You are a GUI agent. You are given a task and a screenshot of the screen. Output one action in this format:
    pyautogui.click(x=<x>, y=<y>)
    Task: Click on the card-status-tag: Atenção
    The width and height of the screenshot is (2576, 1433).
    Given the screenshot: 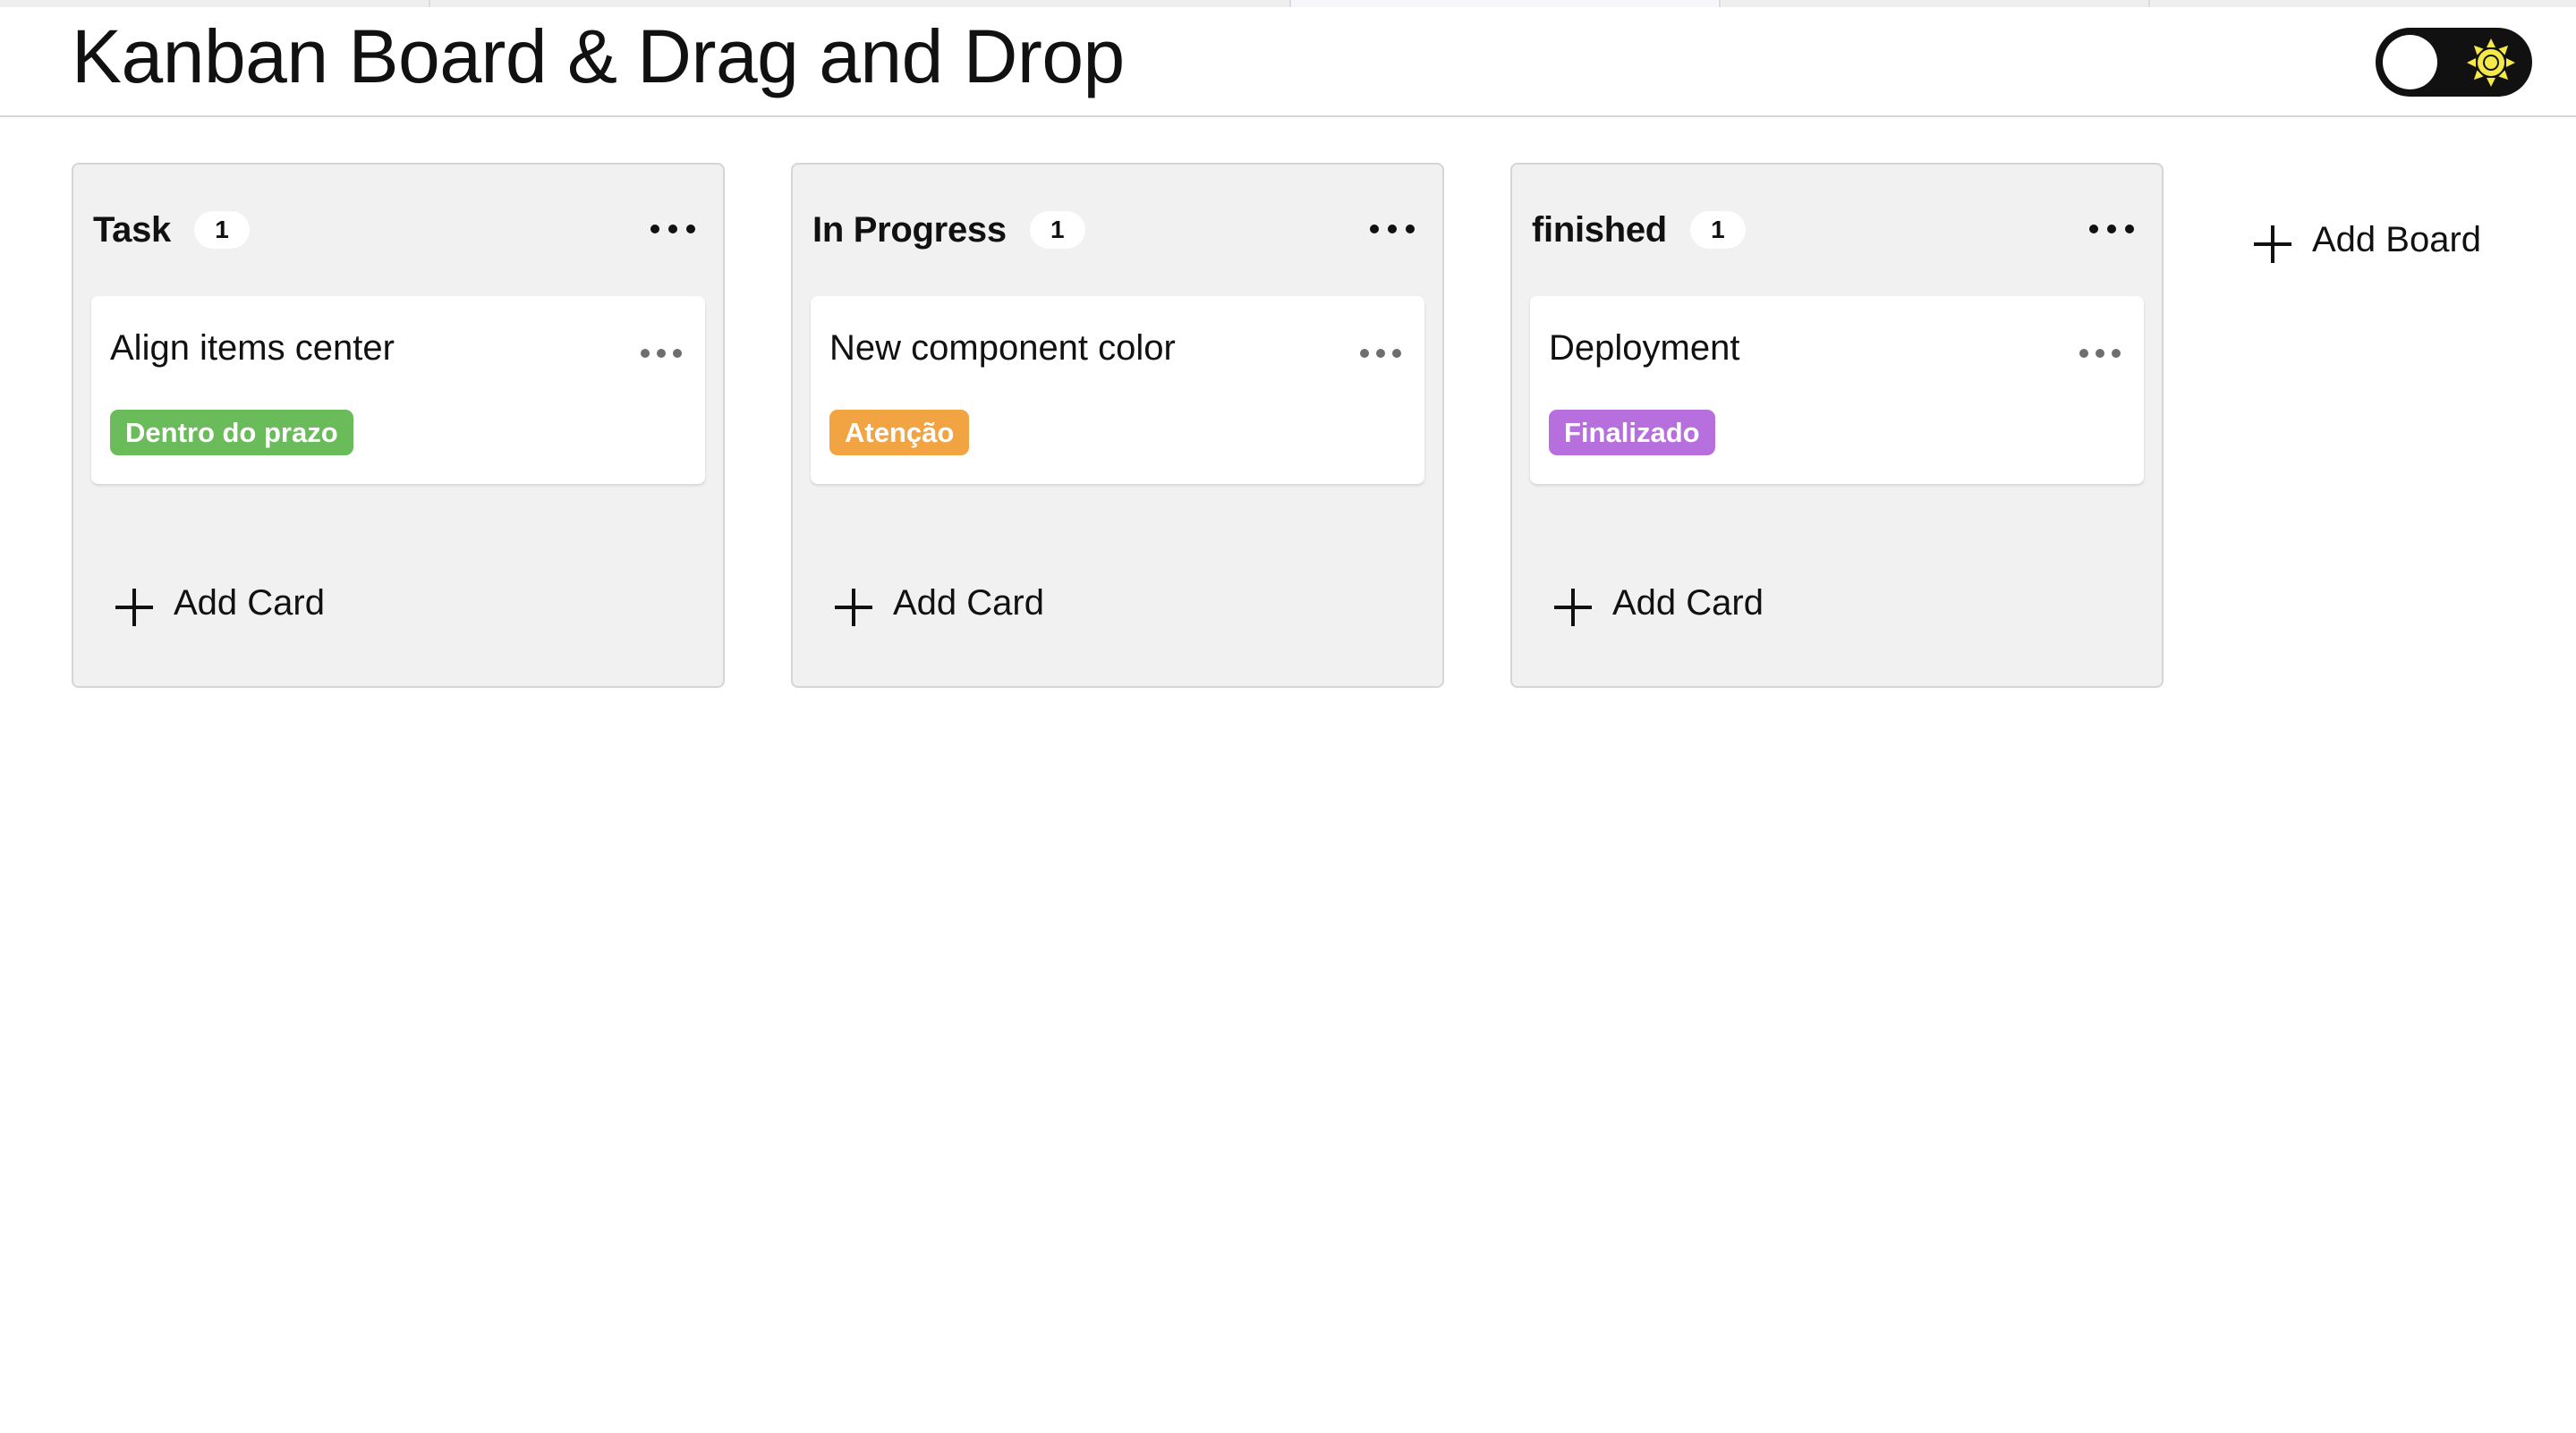 What is the action you would take?
    pyautogui.click(x=899, y=432)
    